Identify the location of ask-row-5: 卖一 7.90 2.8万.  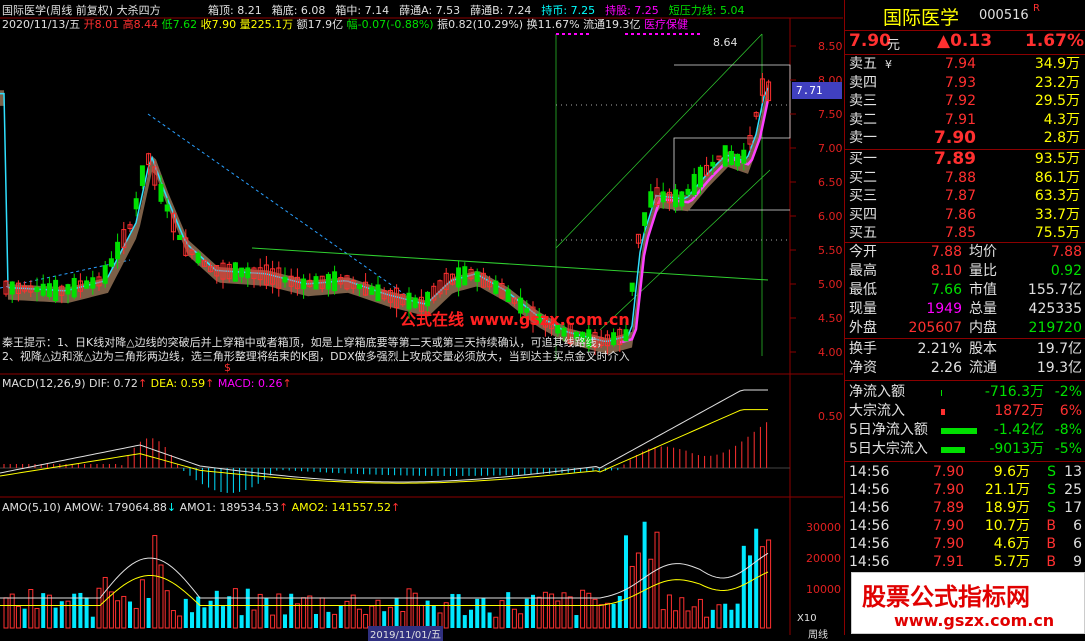
(965, 138).